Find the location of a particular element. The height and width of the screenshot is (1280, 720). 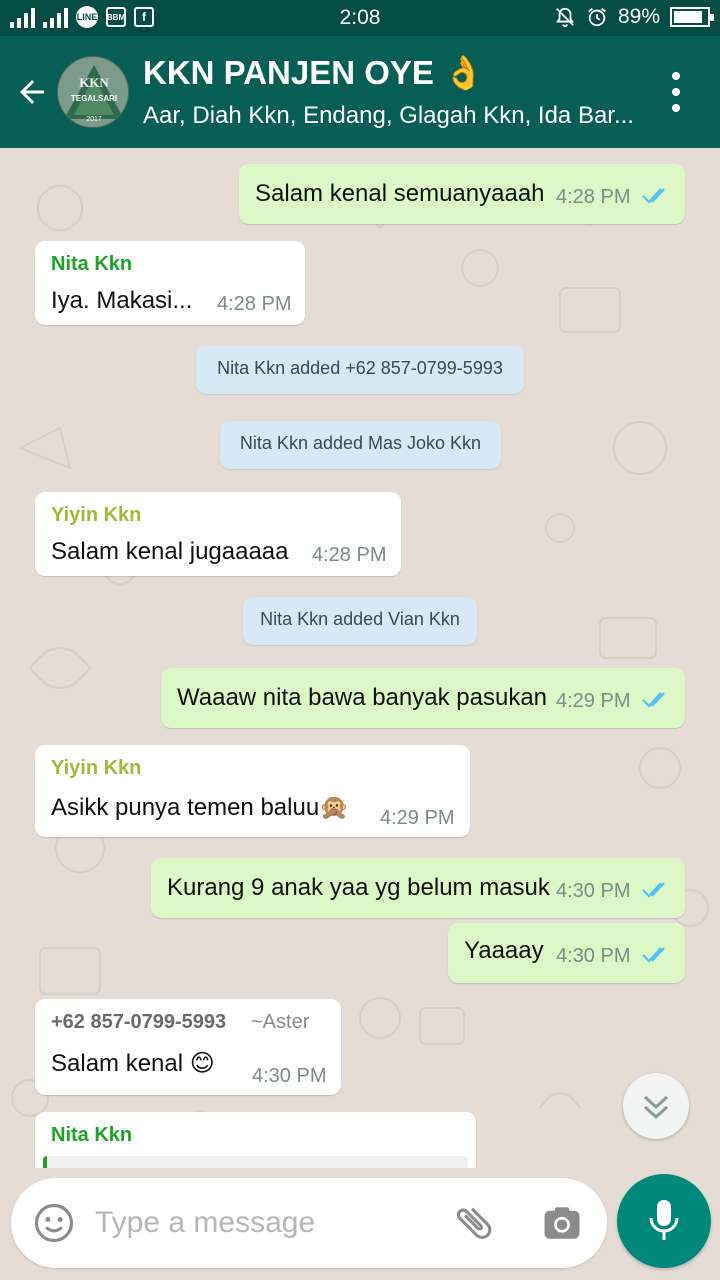

group-title: KKN PANJEN OYE 👌 is located at coordinates (313, 73).